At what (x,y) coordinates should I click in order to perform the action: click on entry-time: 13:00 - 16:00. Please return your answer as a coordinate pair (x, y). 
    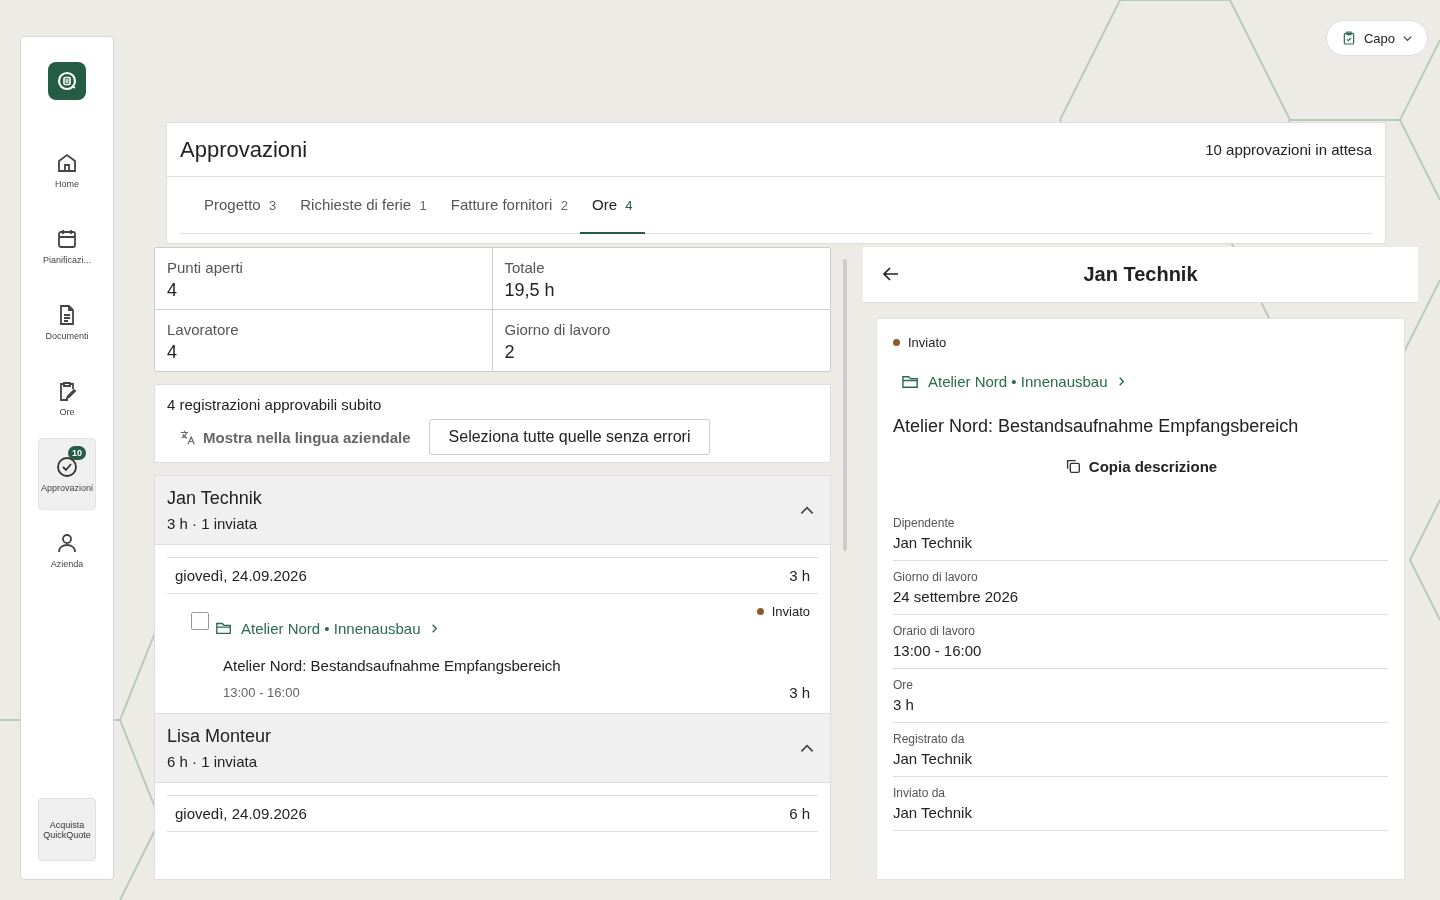
    Looking at the image, I should click on (261, 692).